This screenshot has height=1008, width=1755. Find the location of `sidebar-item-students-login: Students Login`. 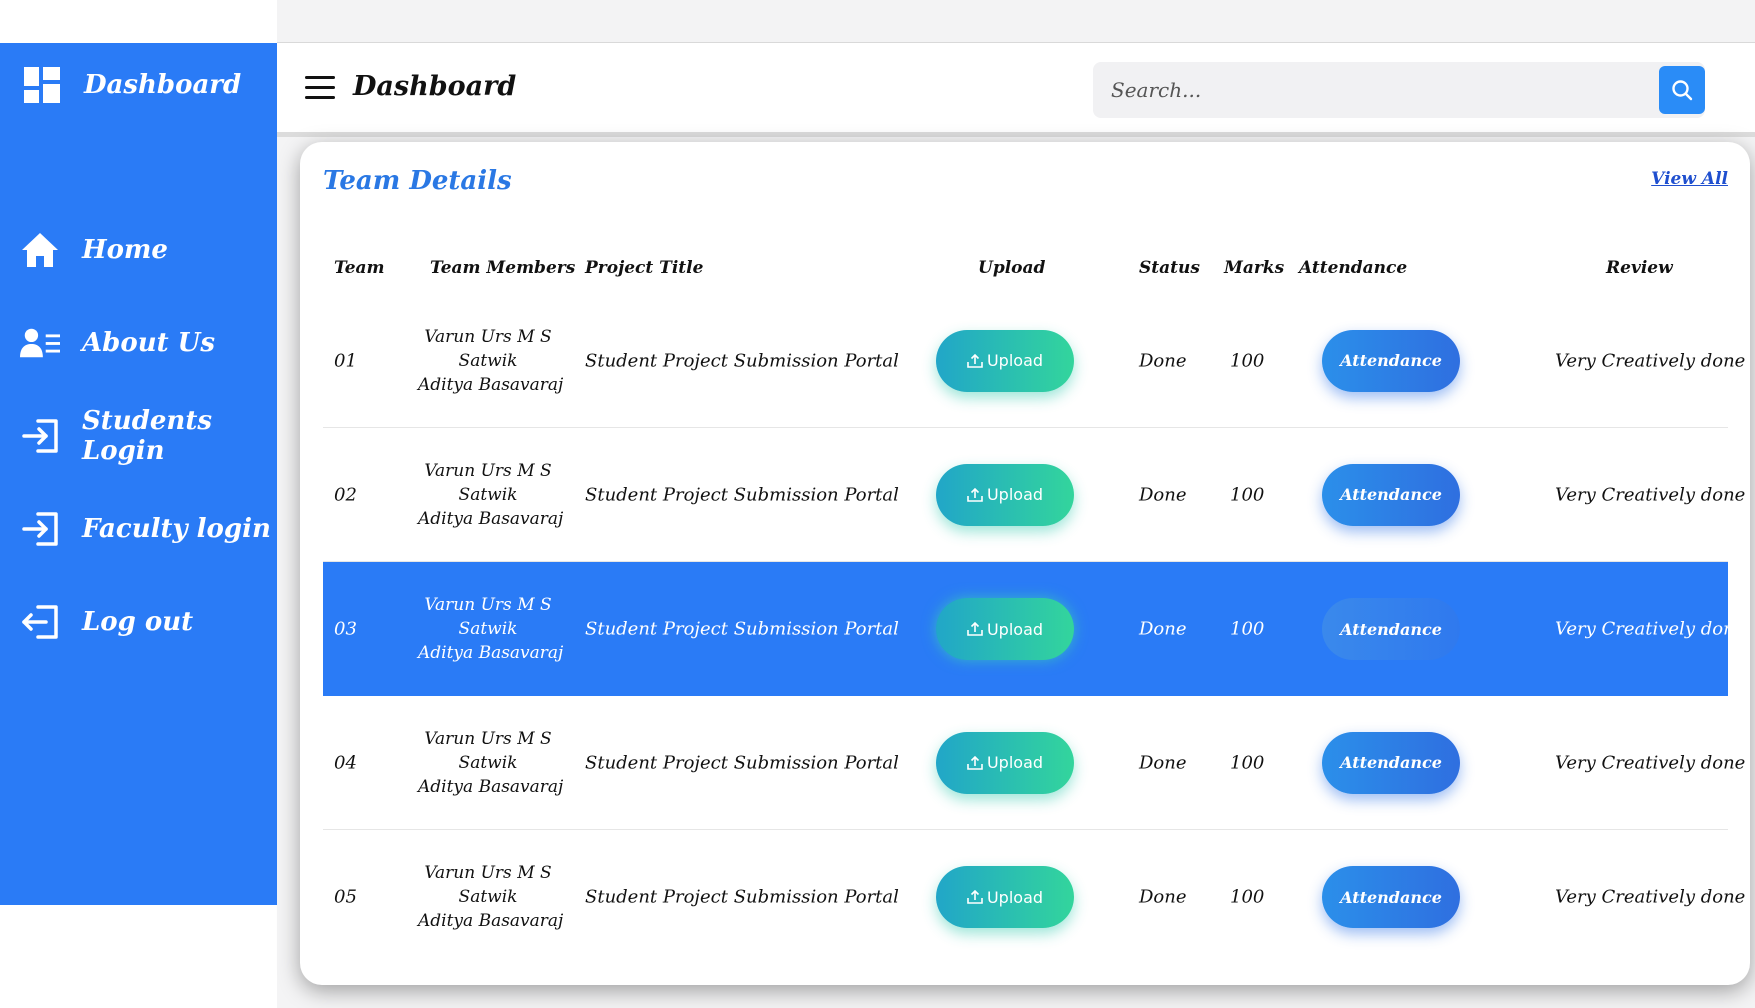

sidebar-item-students-login: Students Login is located at coordinates (138, 435).